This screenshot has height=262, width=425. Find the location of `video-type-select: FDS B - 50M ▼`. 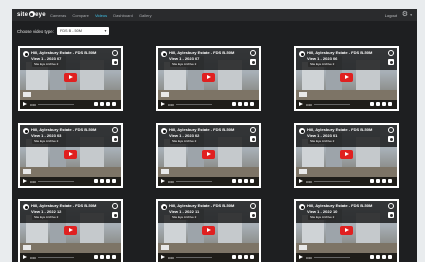

video-type-select: FDS B - 50M ▼ is located at coordinates (83, 31).